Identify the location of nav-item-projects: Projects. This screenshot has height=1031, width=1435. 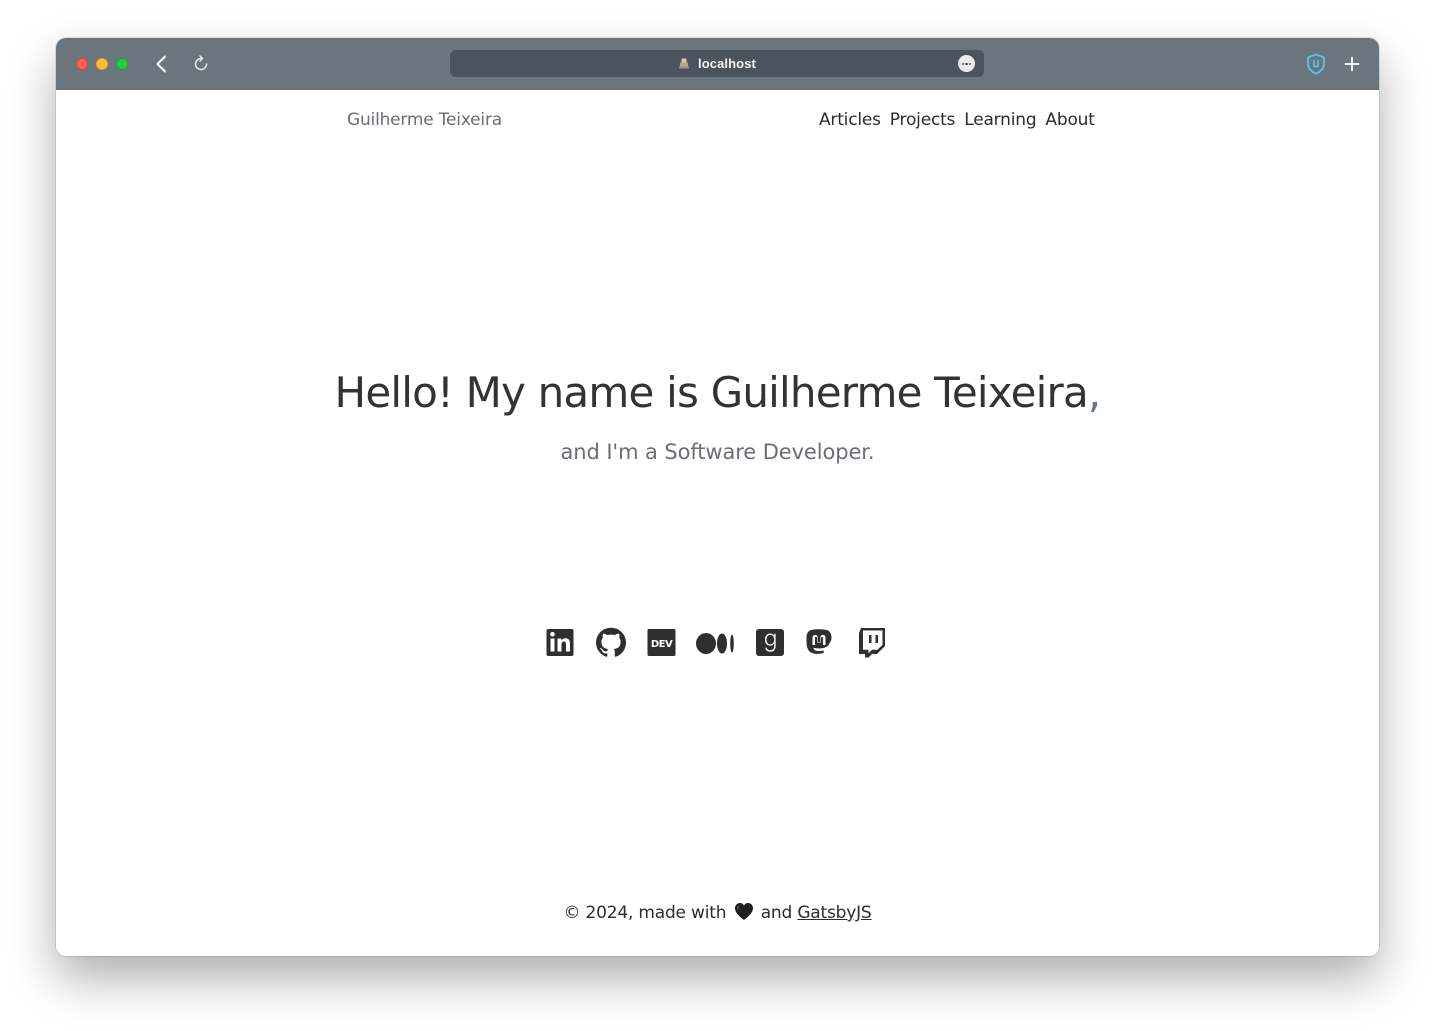
(923, 120).